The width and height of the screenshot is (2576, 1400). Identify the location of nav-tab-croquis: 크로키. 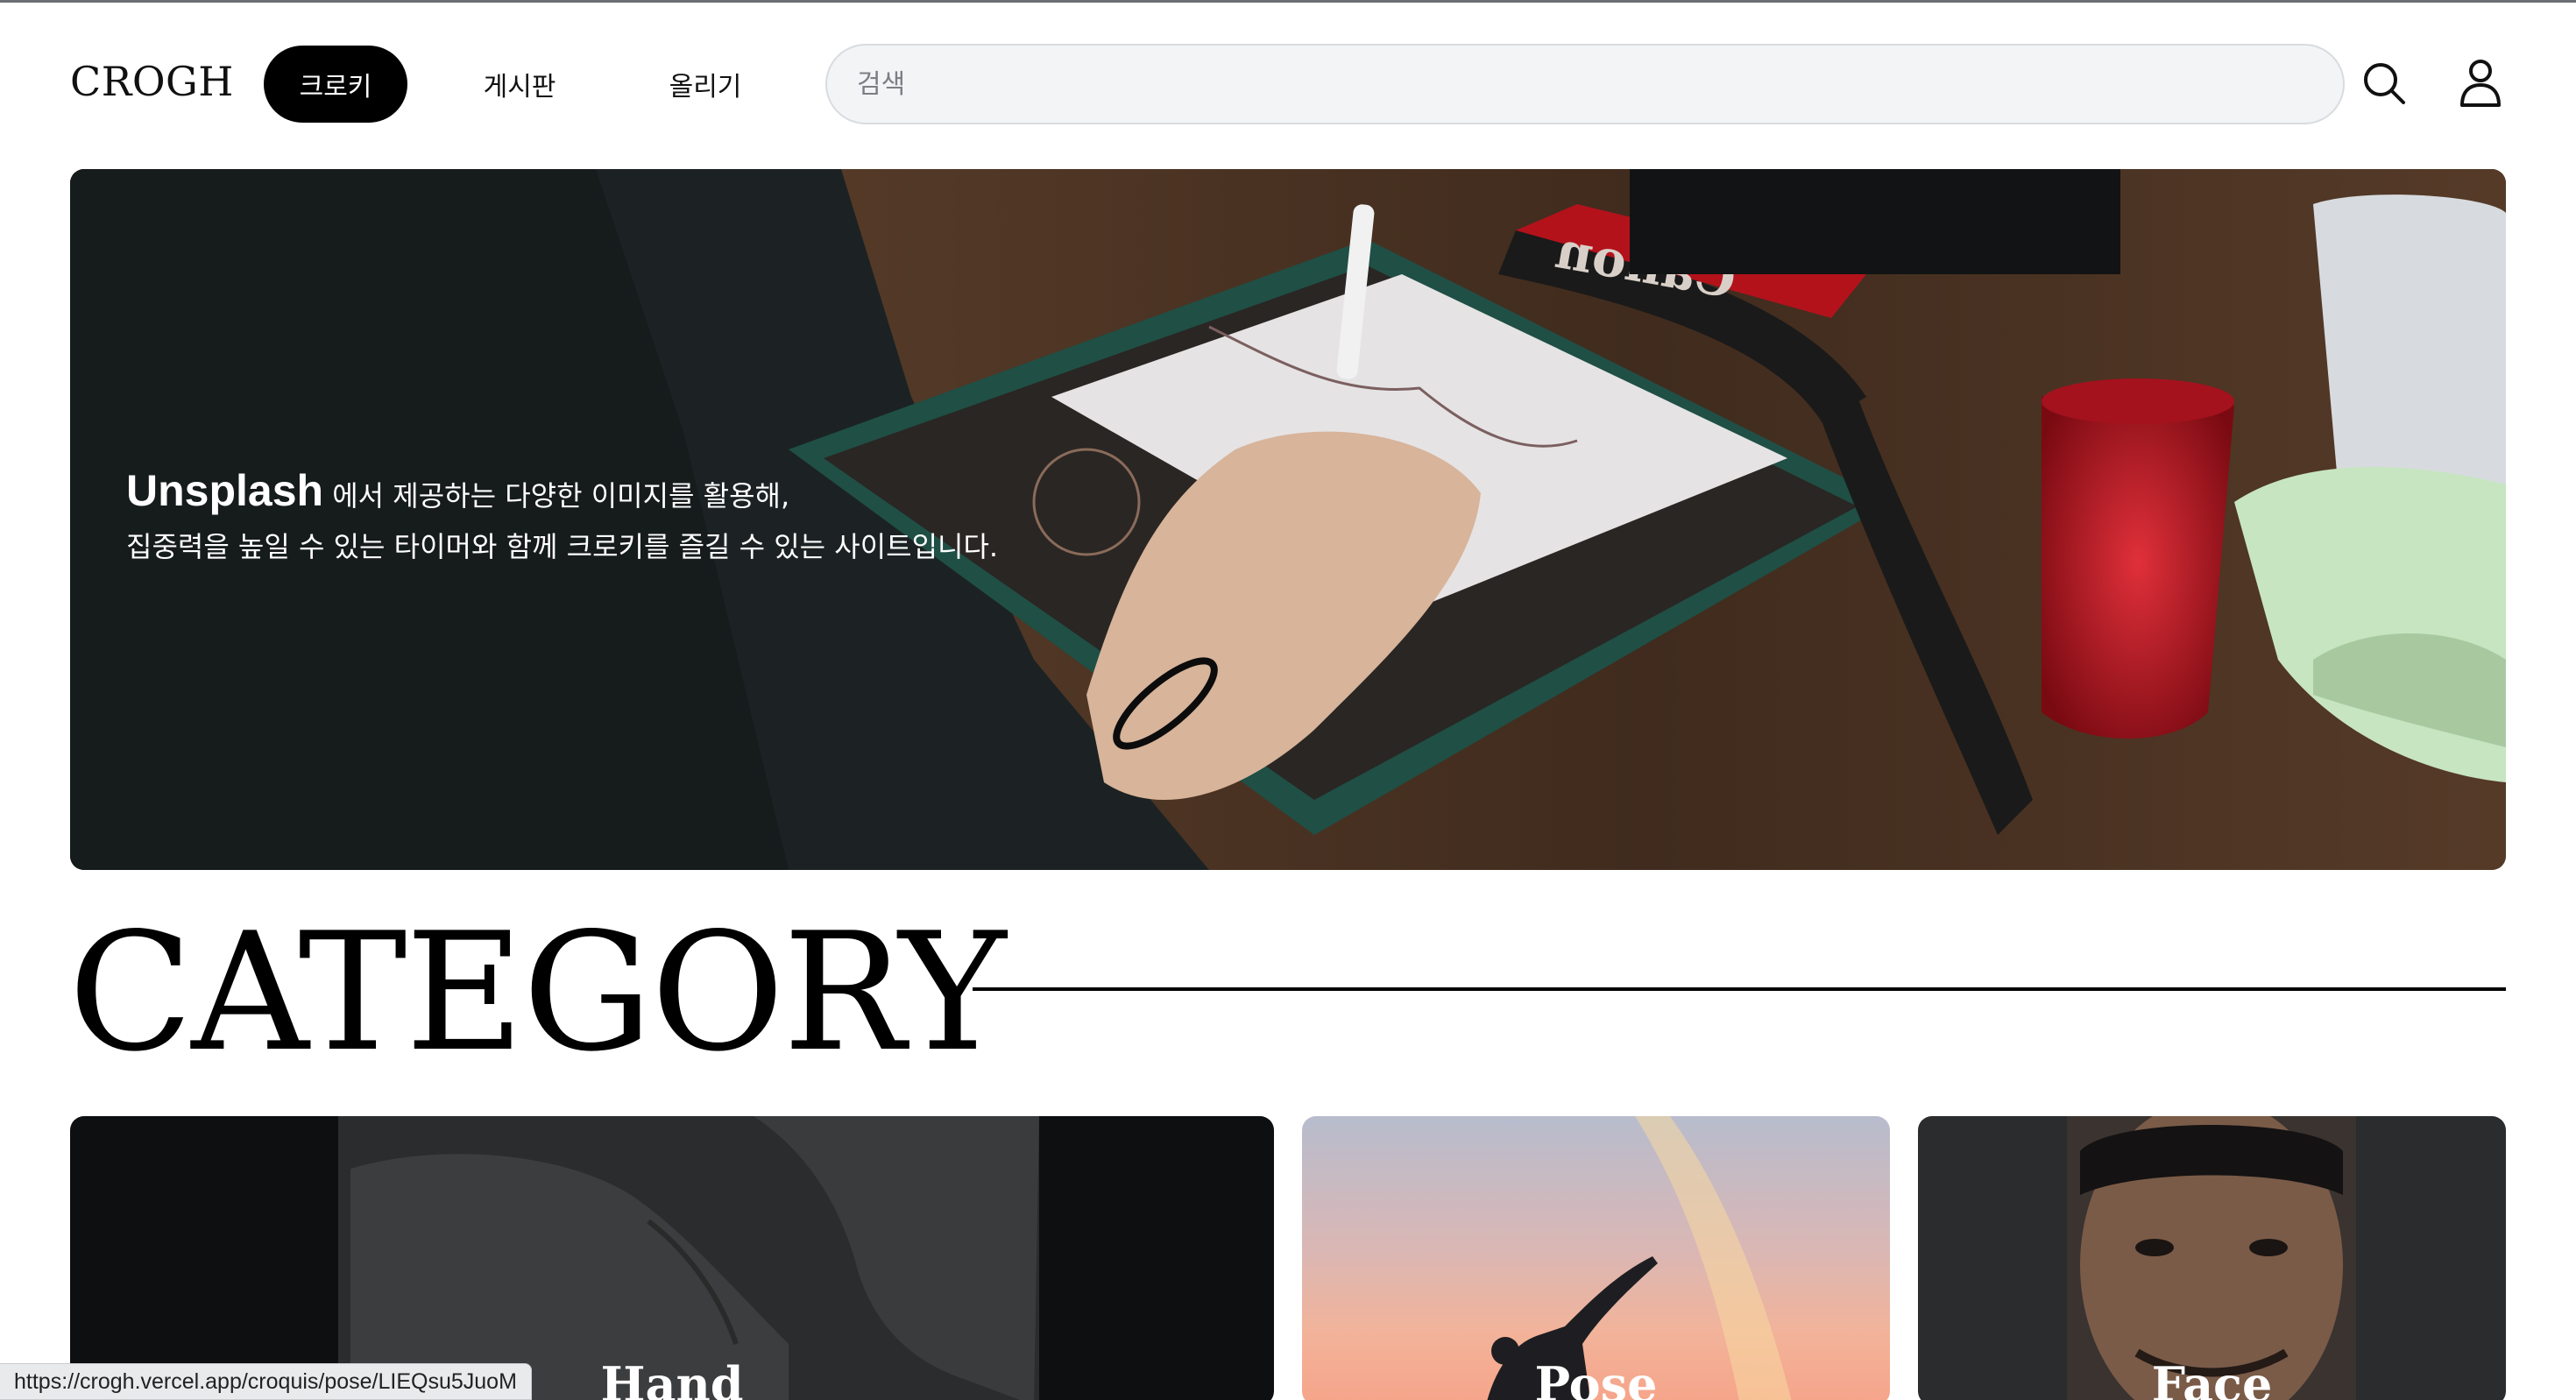
(335, 84).